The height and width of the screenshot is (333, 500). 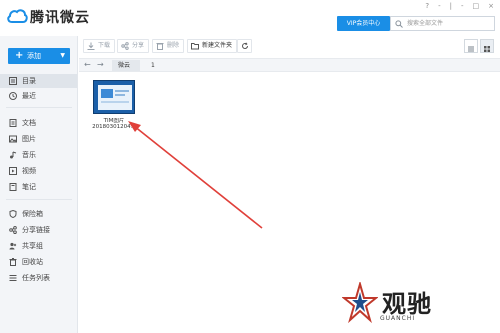 I want to click on watermark-subtext: GUANCHI, so click(x=398, y=318).